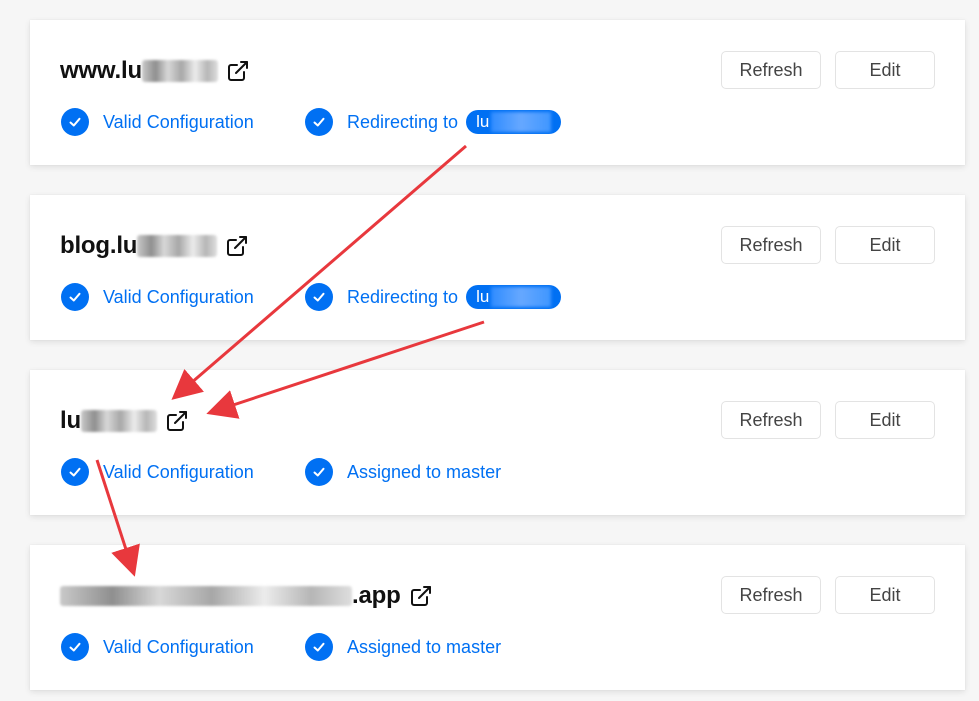 This screenshot has height=701, width=979. I want to click on domain-title: .app, so click(246, 596).